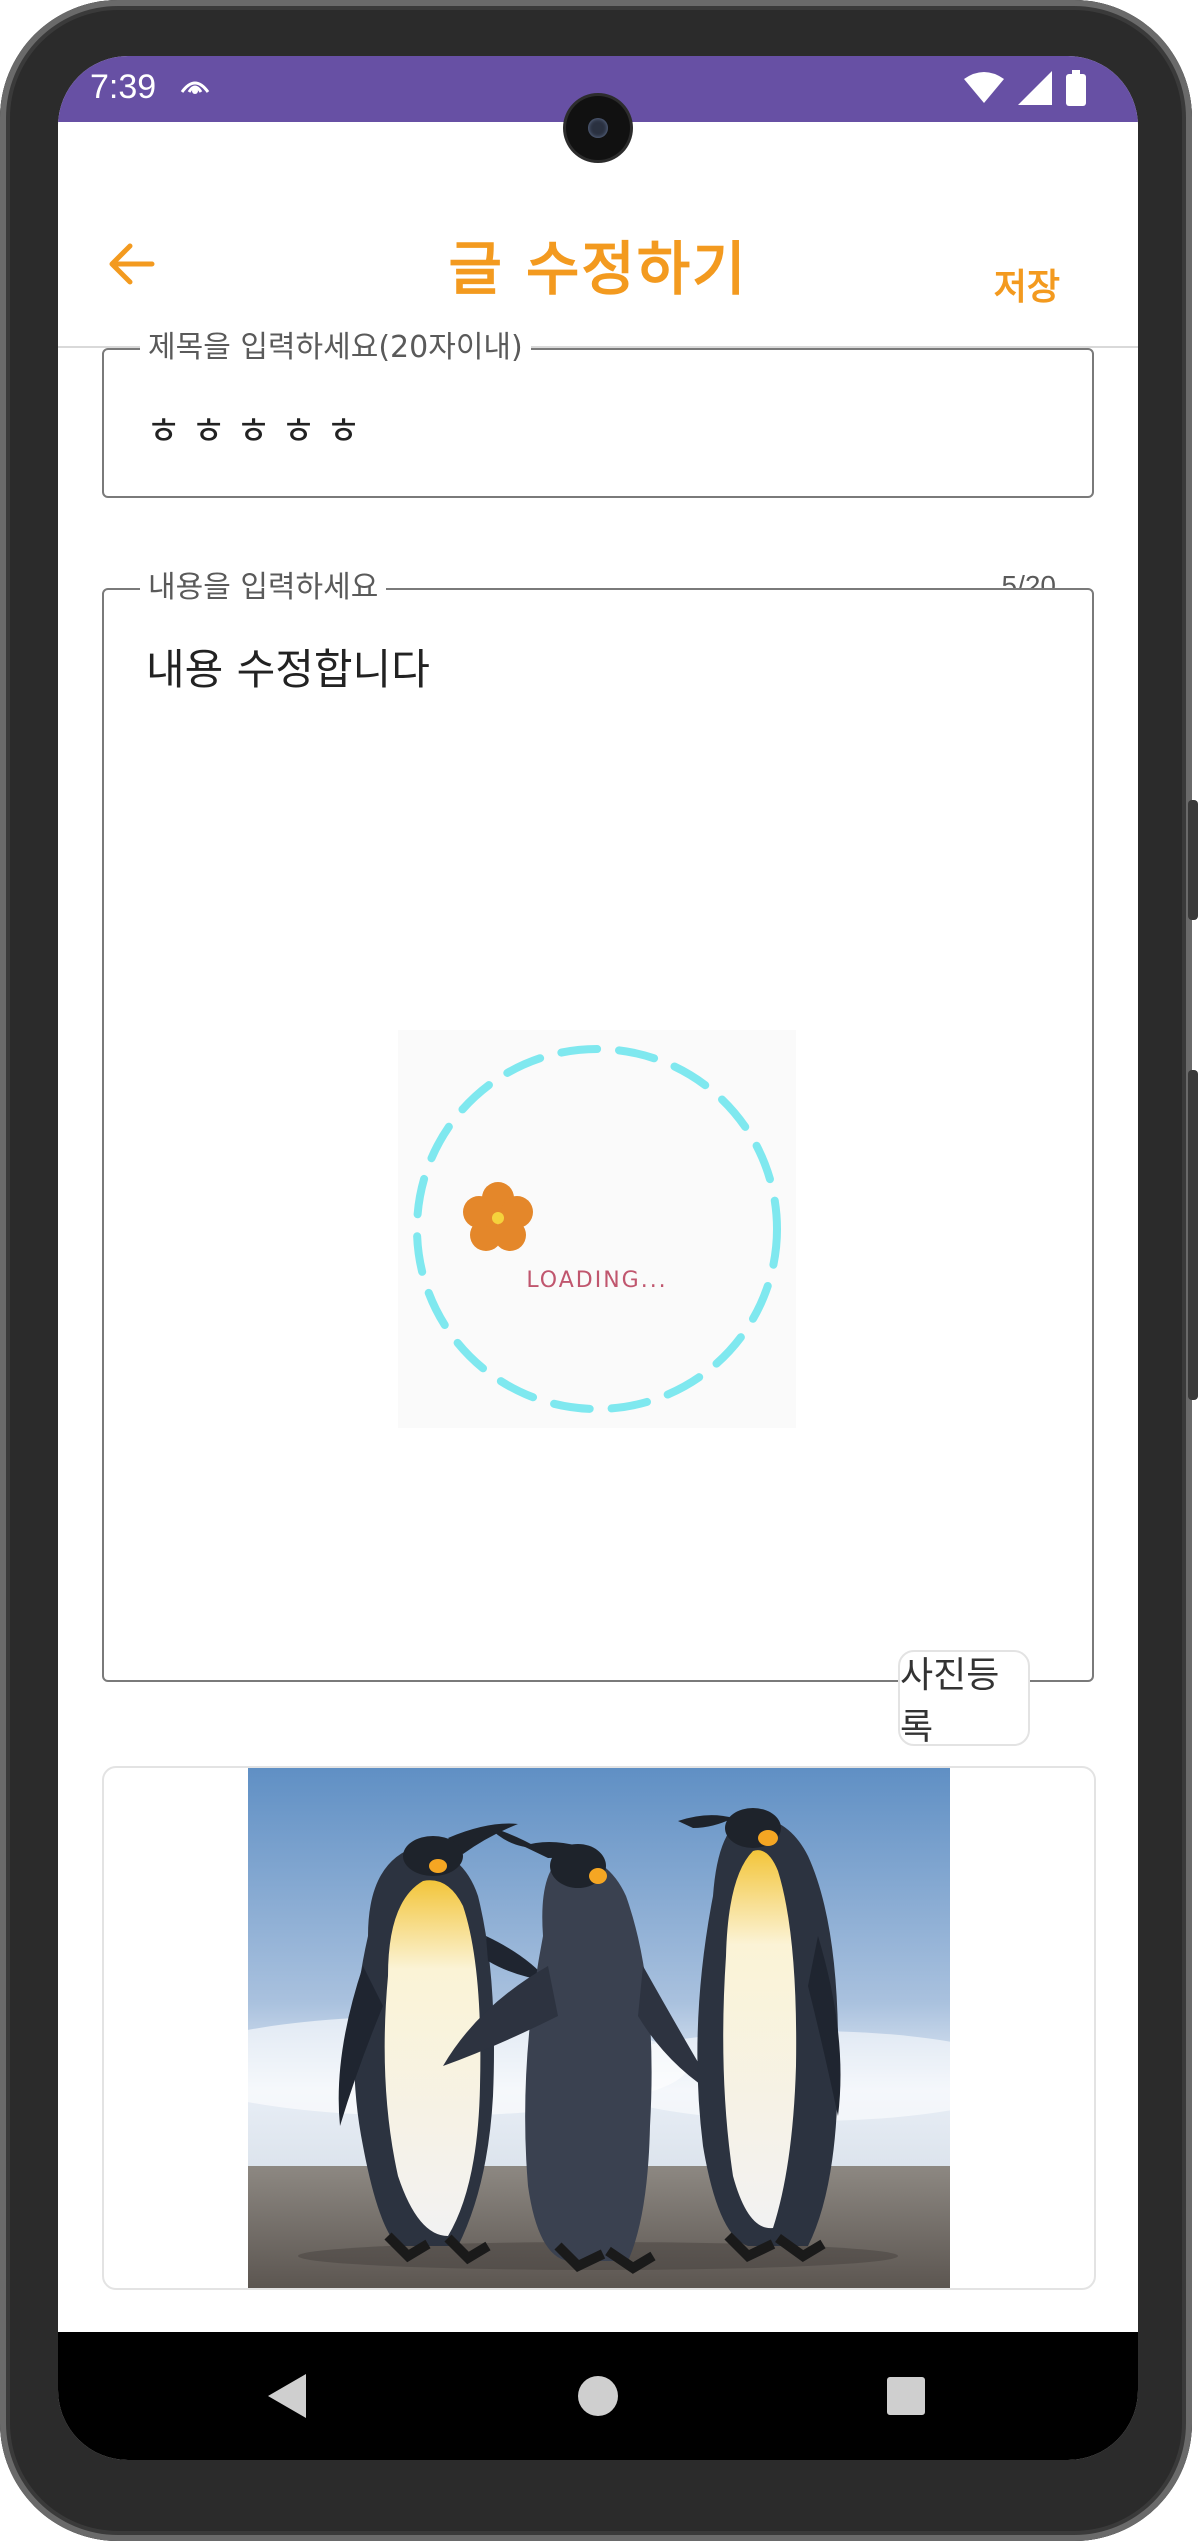  I want to click on content-input: 내용 수정합니다, so click(288, 666).